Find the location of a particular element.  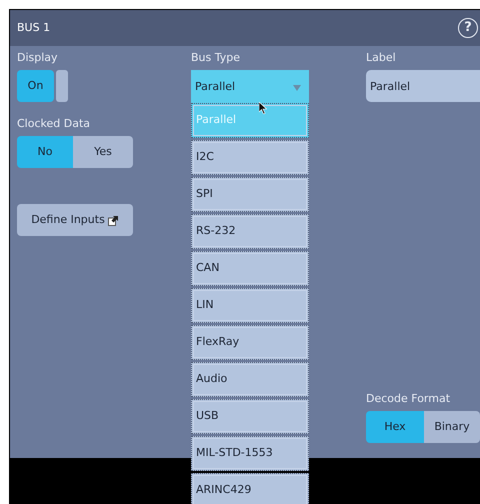

label-field: Parallel is located at coordinates (423, 86).